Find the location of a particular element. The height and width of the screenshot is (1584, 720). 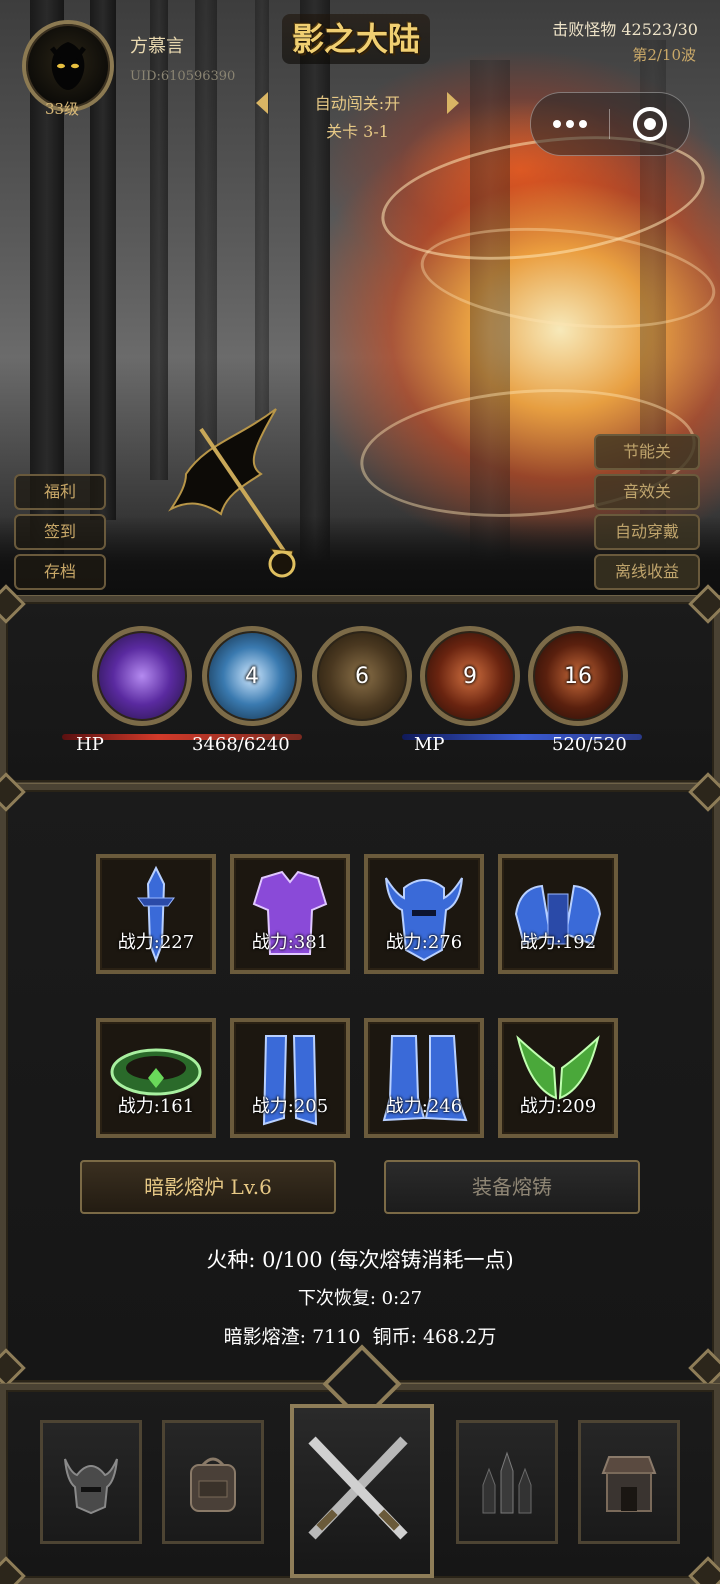

shop-nav-icon is located at coordinates (629, 1484).